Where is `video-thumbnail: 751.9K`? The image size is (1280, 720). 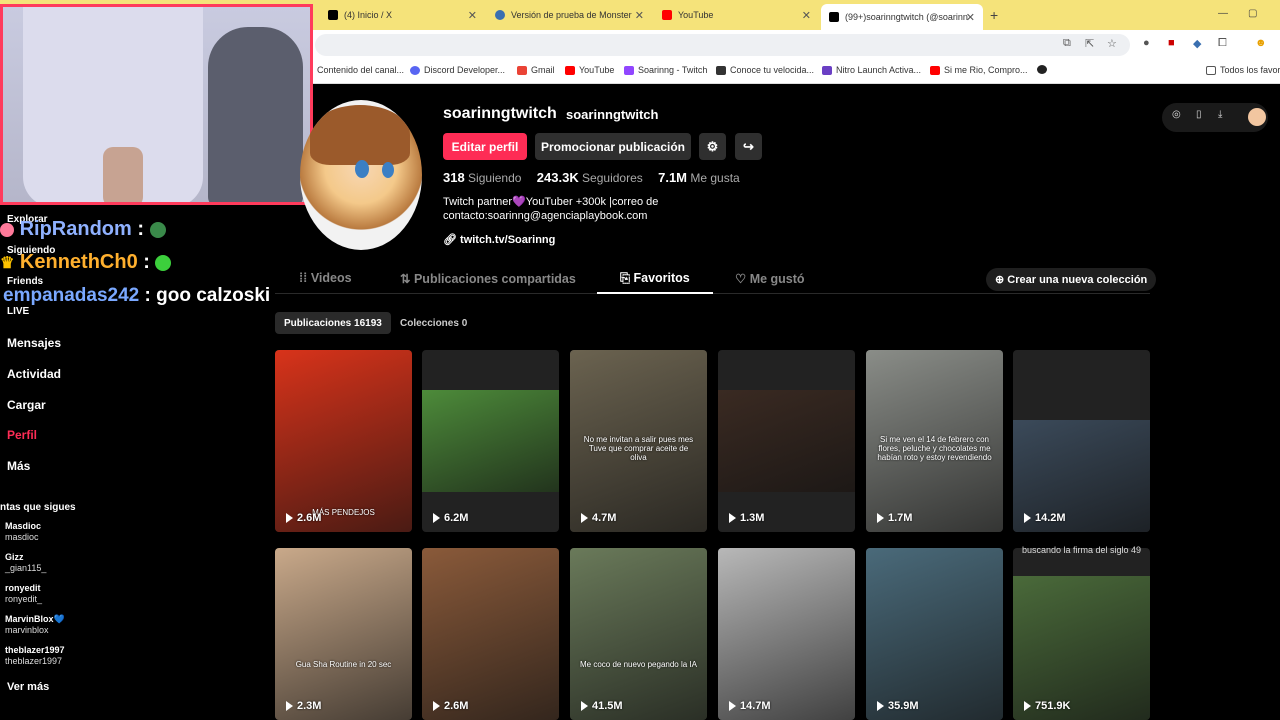 video-thumbnail: 751.9K is located at coordinates (1081, 634).